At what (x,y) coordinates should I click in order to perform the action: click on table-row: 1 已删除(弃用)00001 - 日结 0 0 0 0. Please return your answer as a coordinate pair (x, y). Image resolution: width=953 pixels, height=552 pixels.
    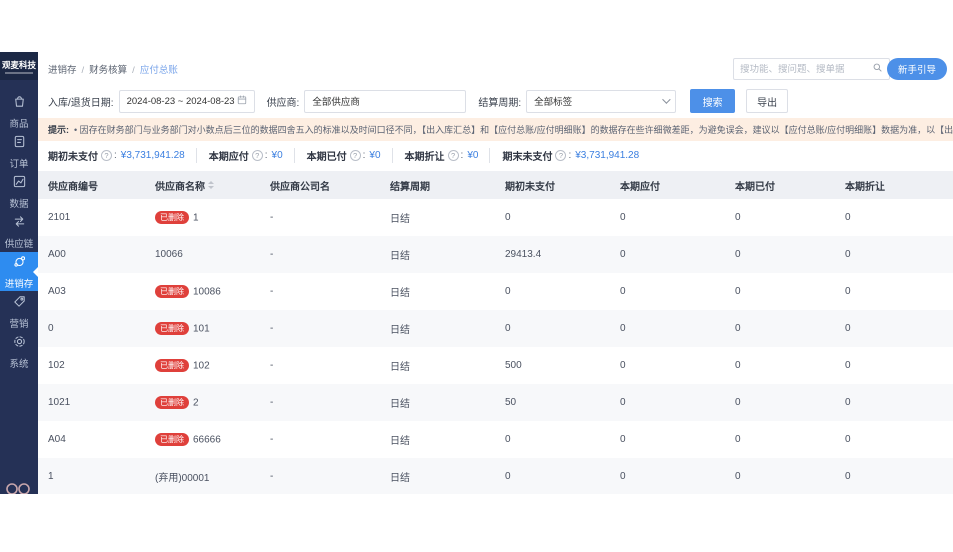
    Looking at the image, I should click on (495, 476).